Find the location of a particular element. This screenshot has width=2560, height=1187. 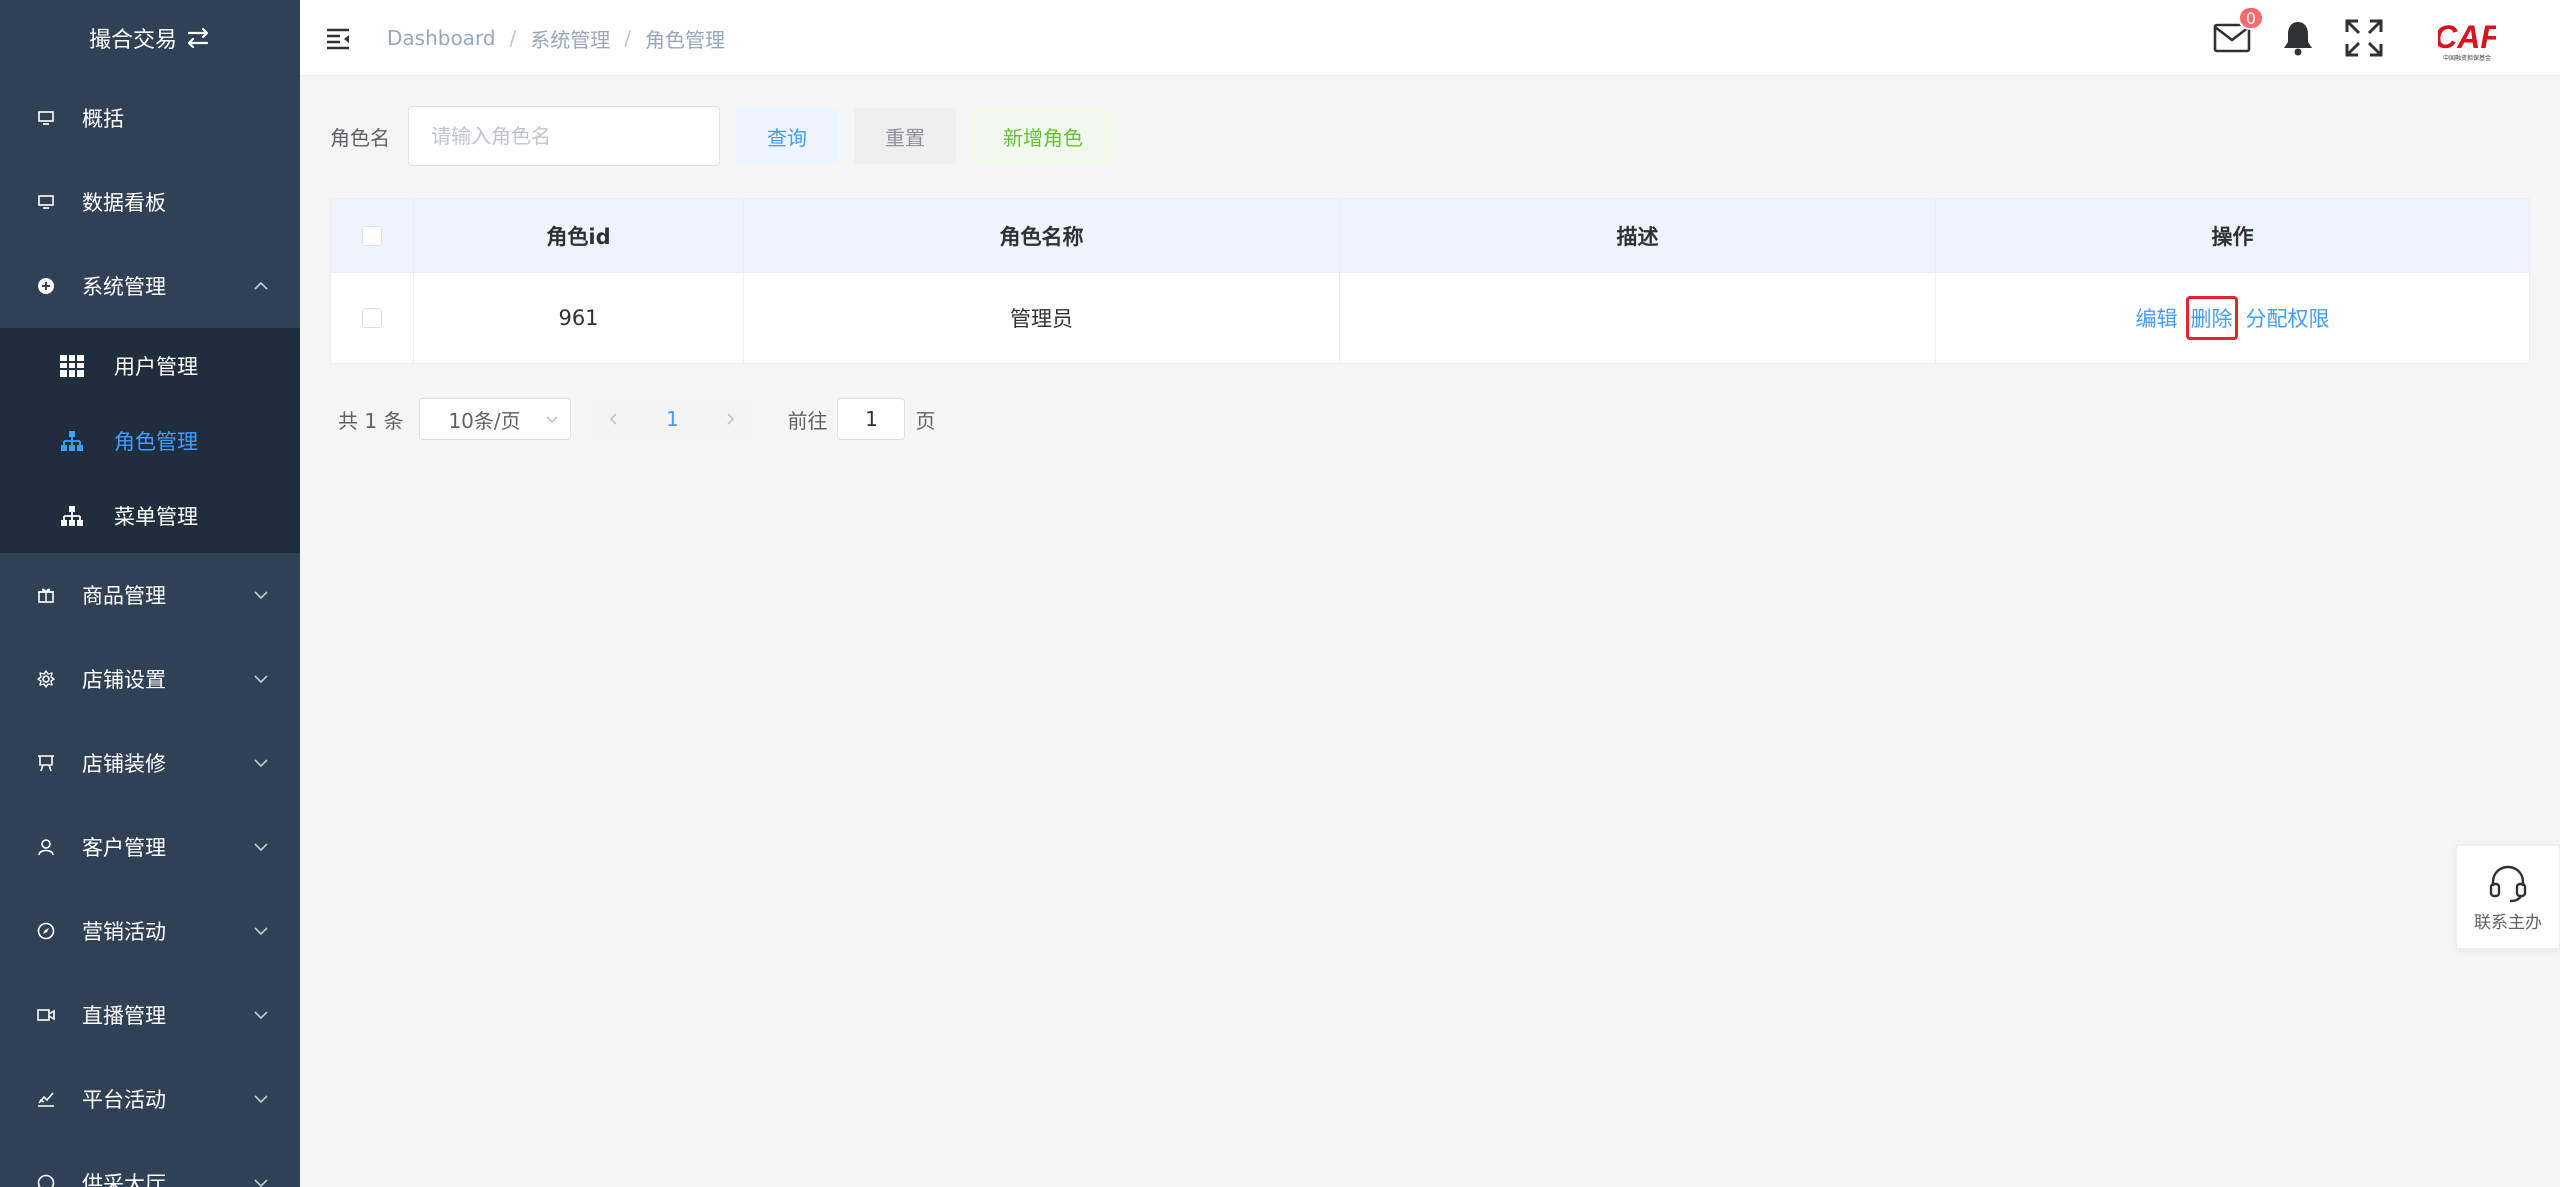

prev-page-button is located at coordinates (614, 419).